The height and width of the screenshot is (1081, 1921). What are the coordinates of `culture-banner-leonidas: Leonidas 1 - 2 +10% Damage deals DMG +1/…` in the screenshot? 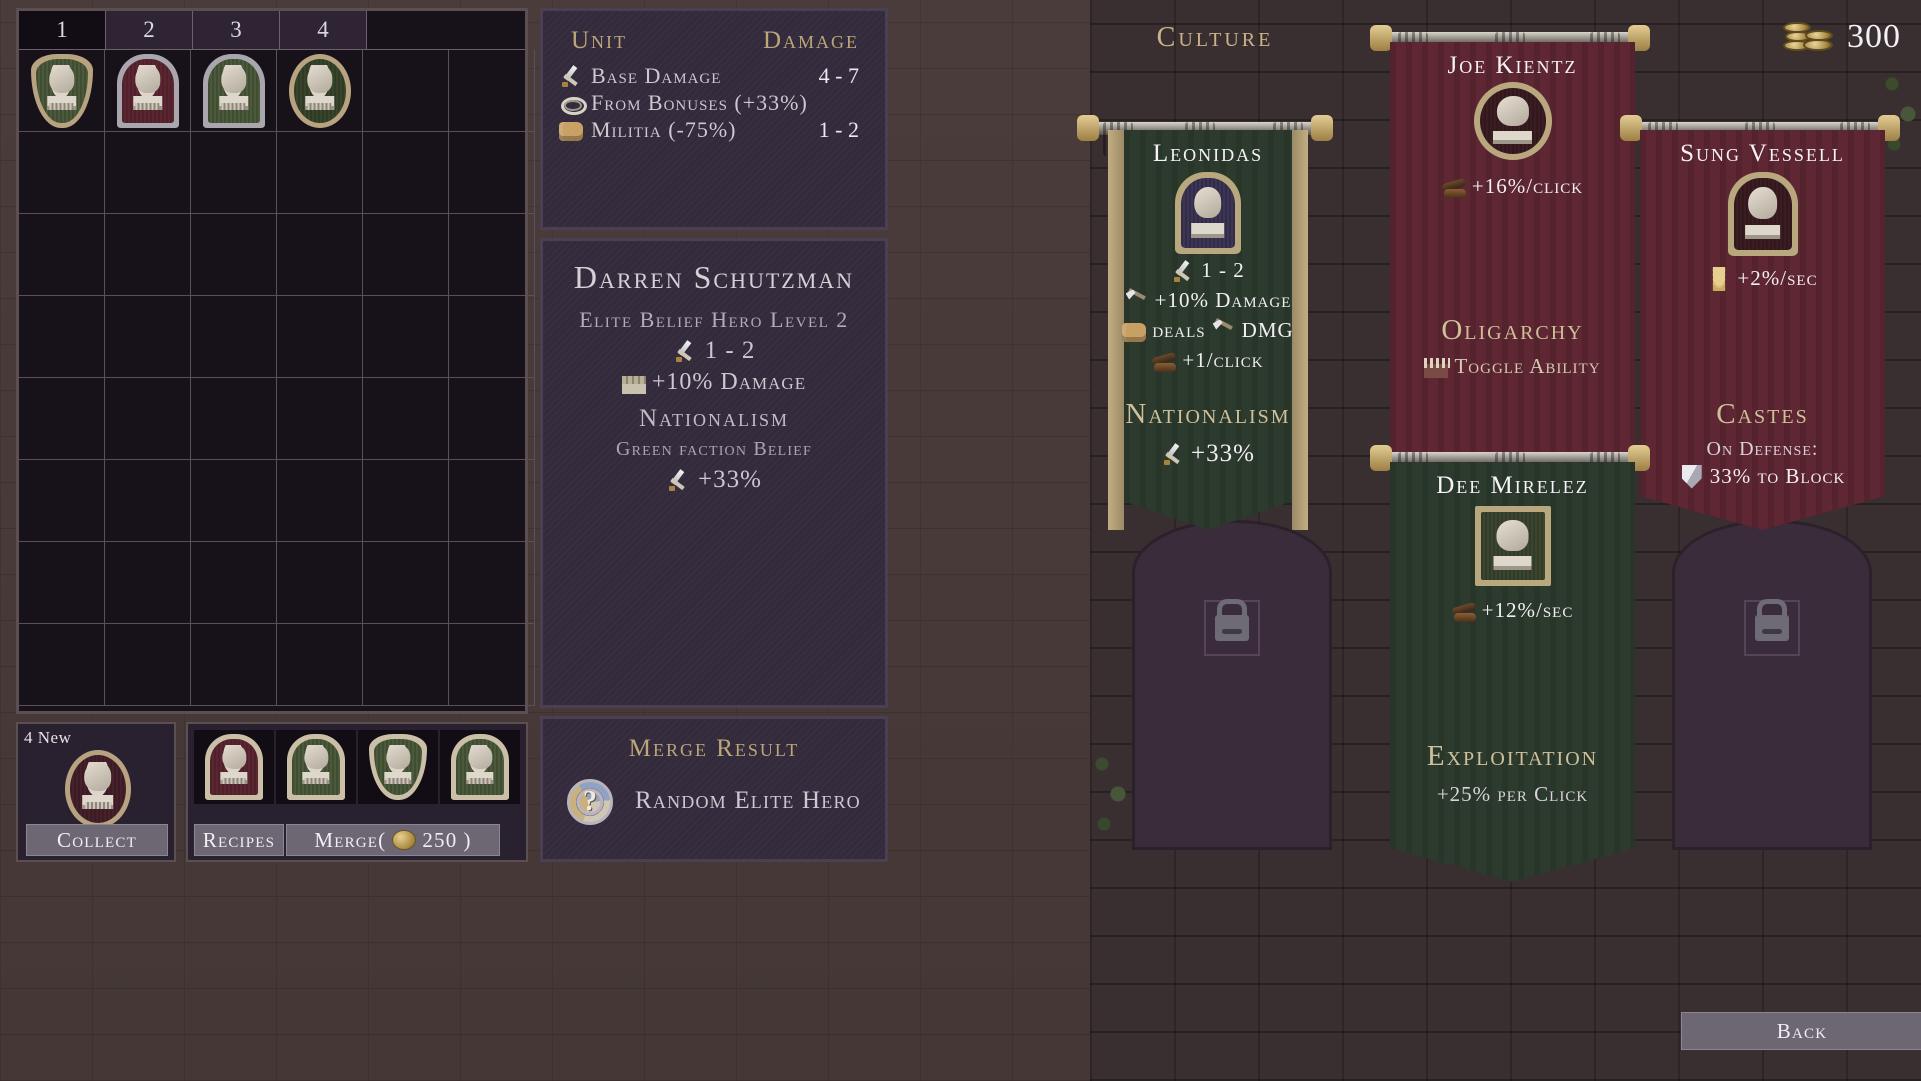 It's located at (1208, 330).